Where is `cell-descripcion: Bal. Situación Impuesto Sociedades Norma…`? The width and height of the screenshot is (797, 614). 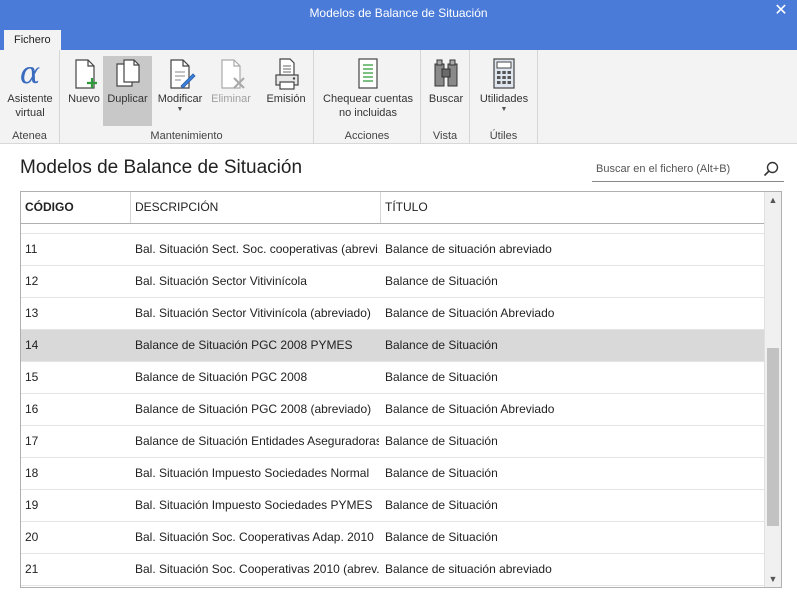
cell-descripcion: Bal. Situación Impuesto Sociedades Norma… is located at coordinates (252, 473).